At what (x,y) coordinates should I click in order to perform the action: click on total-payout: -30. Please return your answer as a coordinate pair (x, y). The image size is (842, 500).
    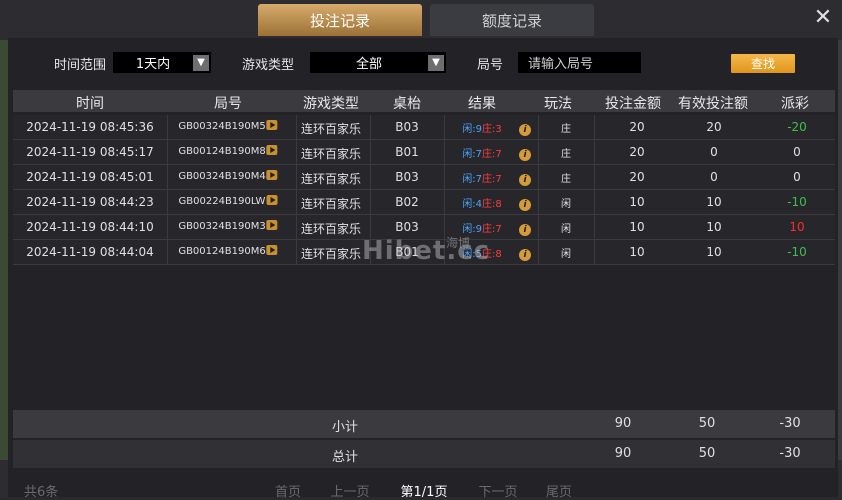
    Looking at the image, I should click on (790, 453).